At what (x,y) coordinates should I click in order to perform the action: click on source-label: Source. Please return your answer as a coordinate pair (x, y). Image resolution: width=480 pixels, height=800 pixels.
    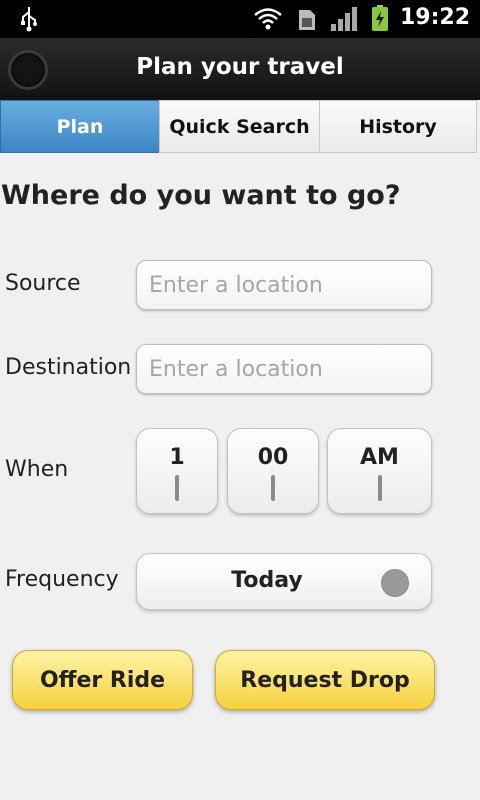
    Looking at the image, I should click on (43, 283).